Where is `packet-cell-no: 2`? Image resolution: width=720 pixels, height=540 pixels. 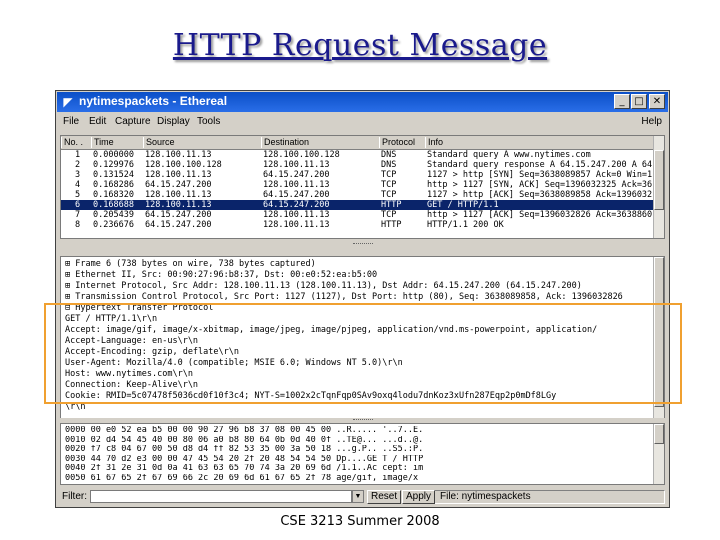 packet-cell-no: 2 is located at coordinates (78, 165).